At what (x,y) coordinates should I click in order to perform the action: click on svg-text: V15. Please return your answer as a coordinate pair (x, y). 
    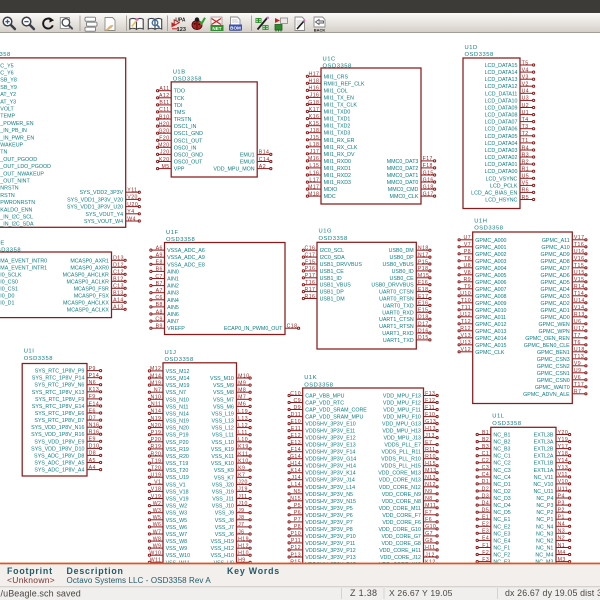
    Looking at the image, I should click on (579, 280).